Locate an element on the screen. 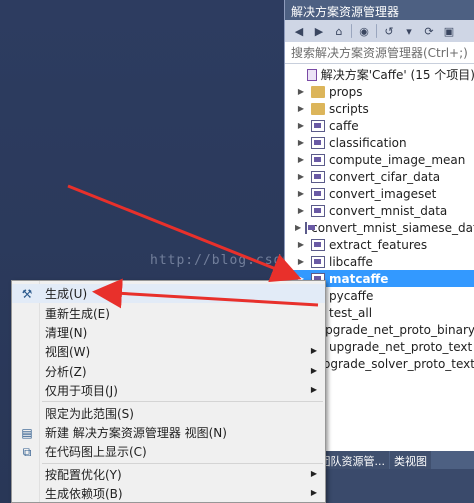 The image size is (474, 503). tree-item-label: scripts is located at coordinates (349, 108).